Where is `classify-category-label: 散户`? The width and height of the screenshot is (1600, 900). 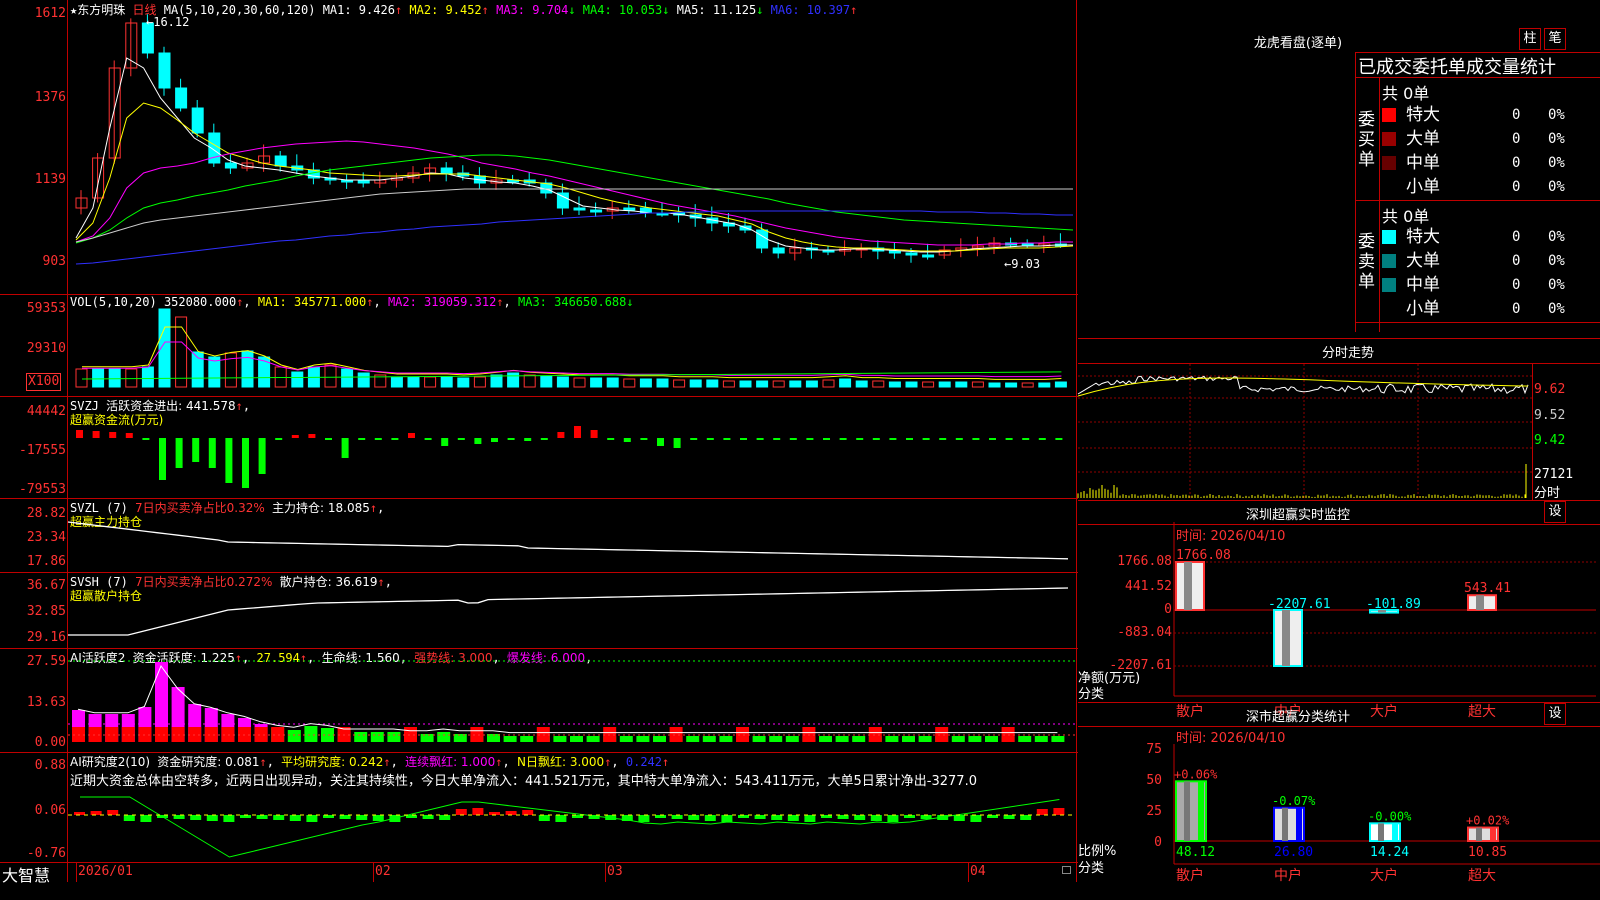
classify-category-label: 散户 is located at coordinates (1190, 875).